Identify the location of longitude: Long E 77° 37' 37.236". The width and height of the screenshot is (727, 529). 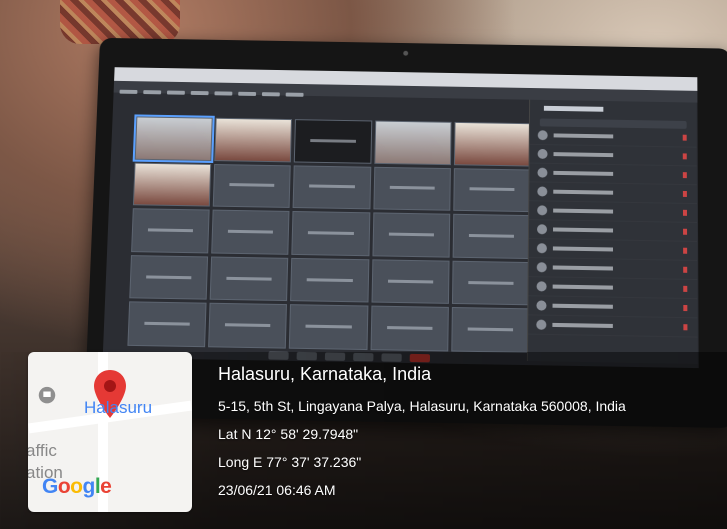
(290, 462).